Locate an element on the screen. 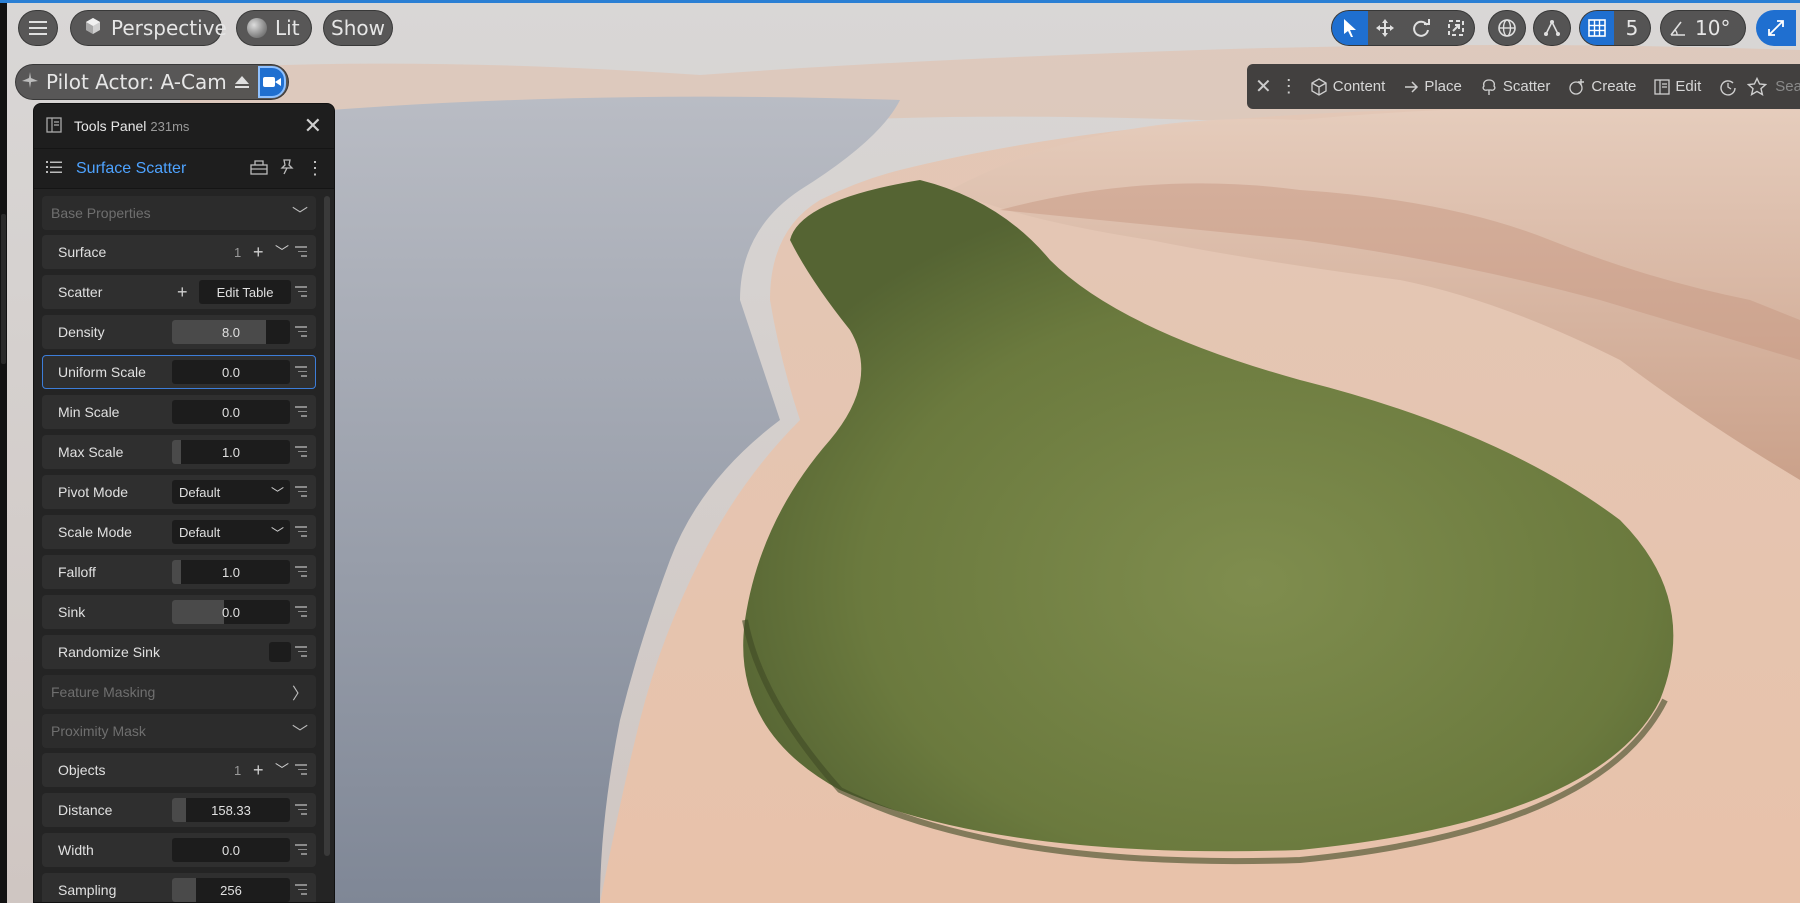 The height and width of the screenshot is (903, 1800). section-base-properties: Base Properties ﹀ is located at coordinates (179, 213).